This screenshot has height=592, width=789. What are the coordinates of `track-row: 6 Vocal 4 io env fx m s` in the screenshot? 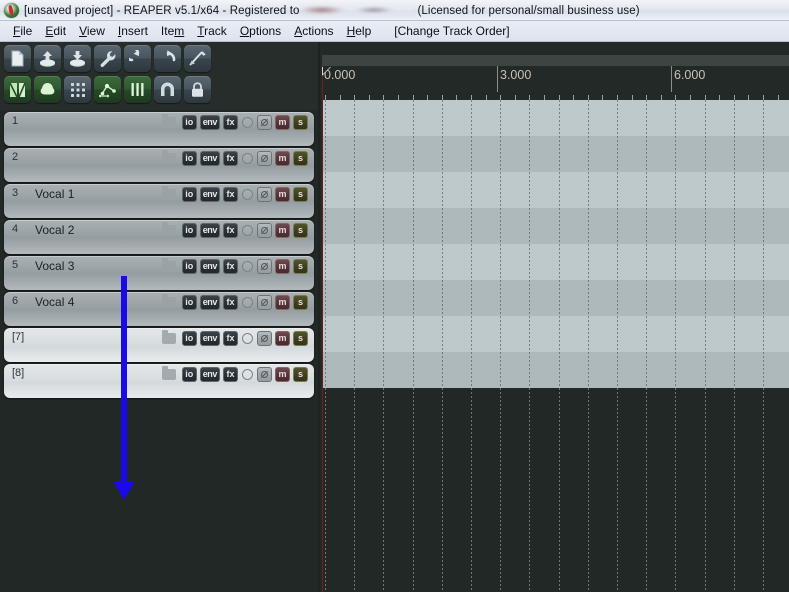 It's located at (159, 309).